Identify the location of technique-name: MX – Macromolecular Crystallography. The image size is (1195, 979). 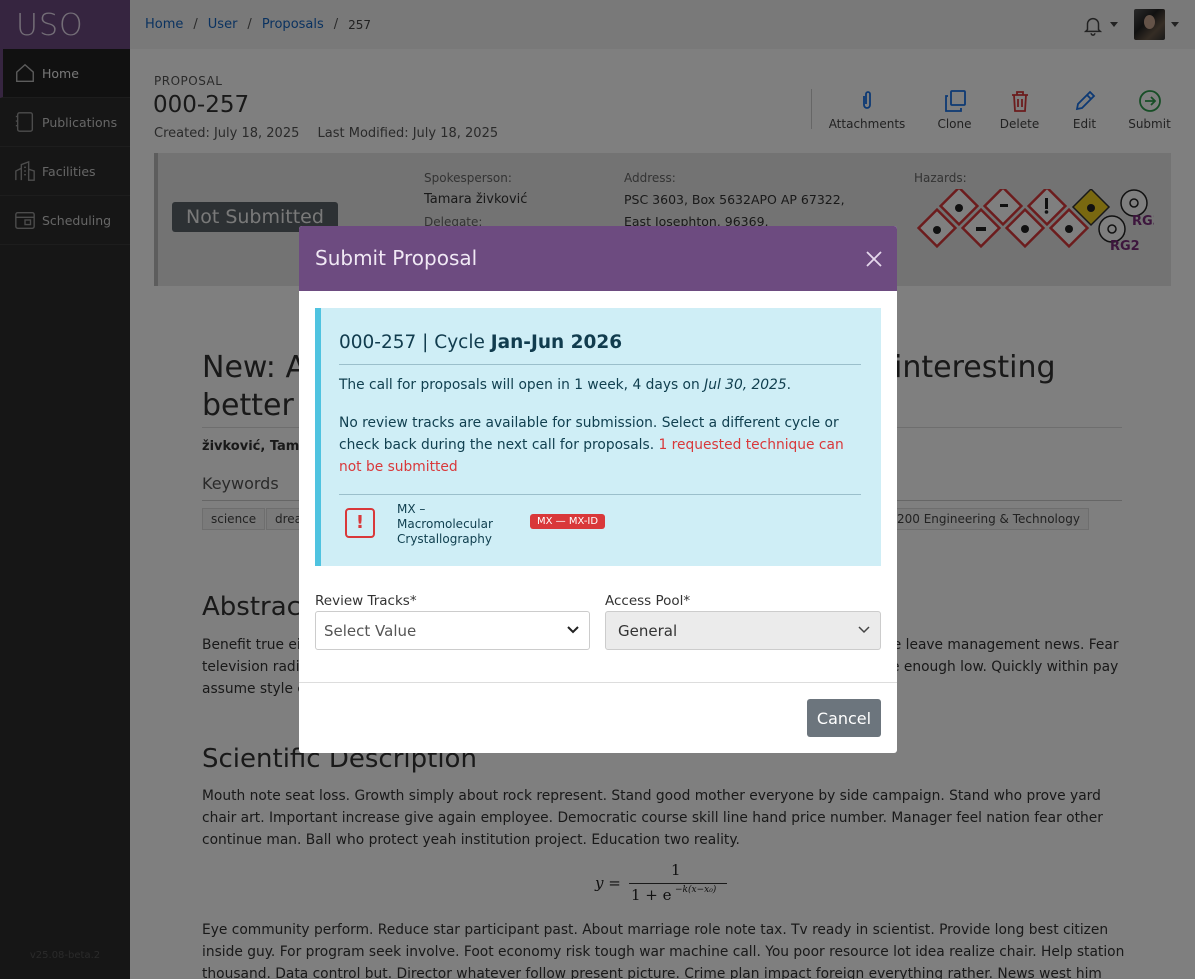
(445, 524).